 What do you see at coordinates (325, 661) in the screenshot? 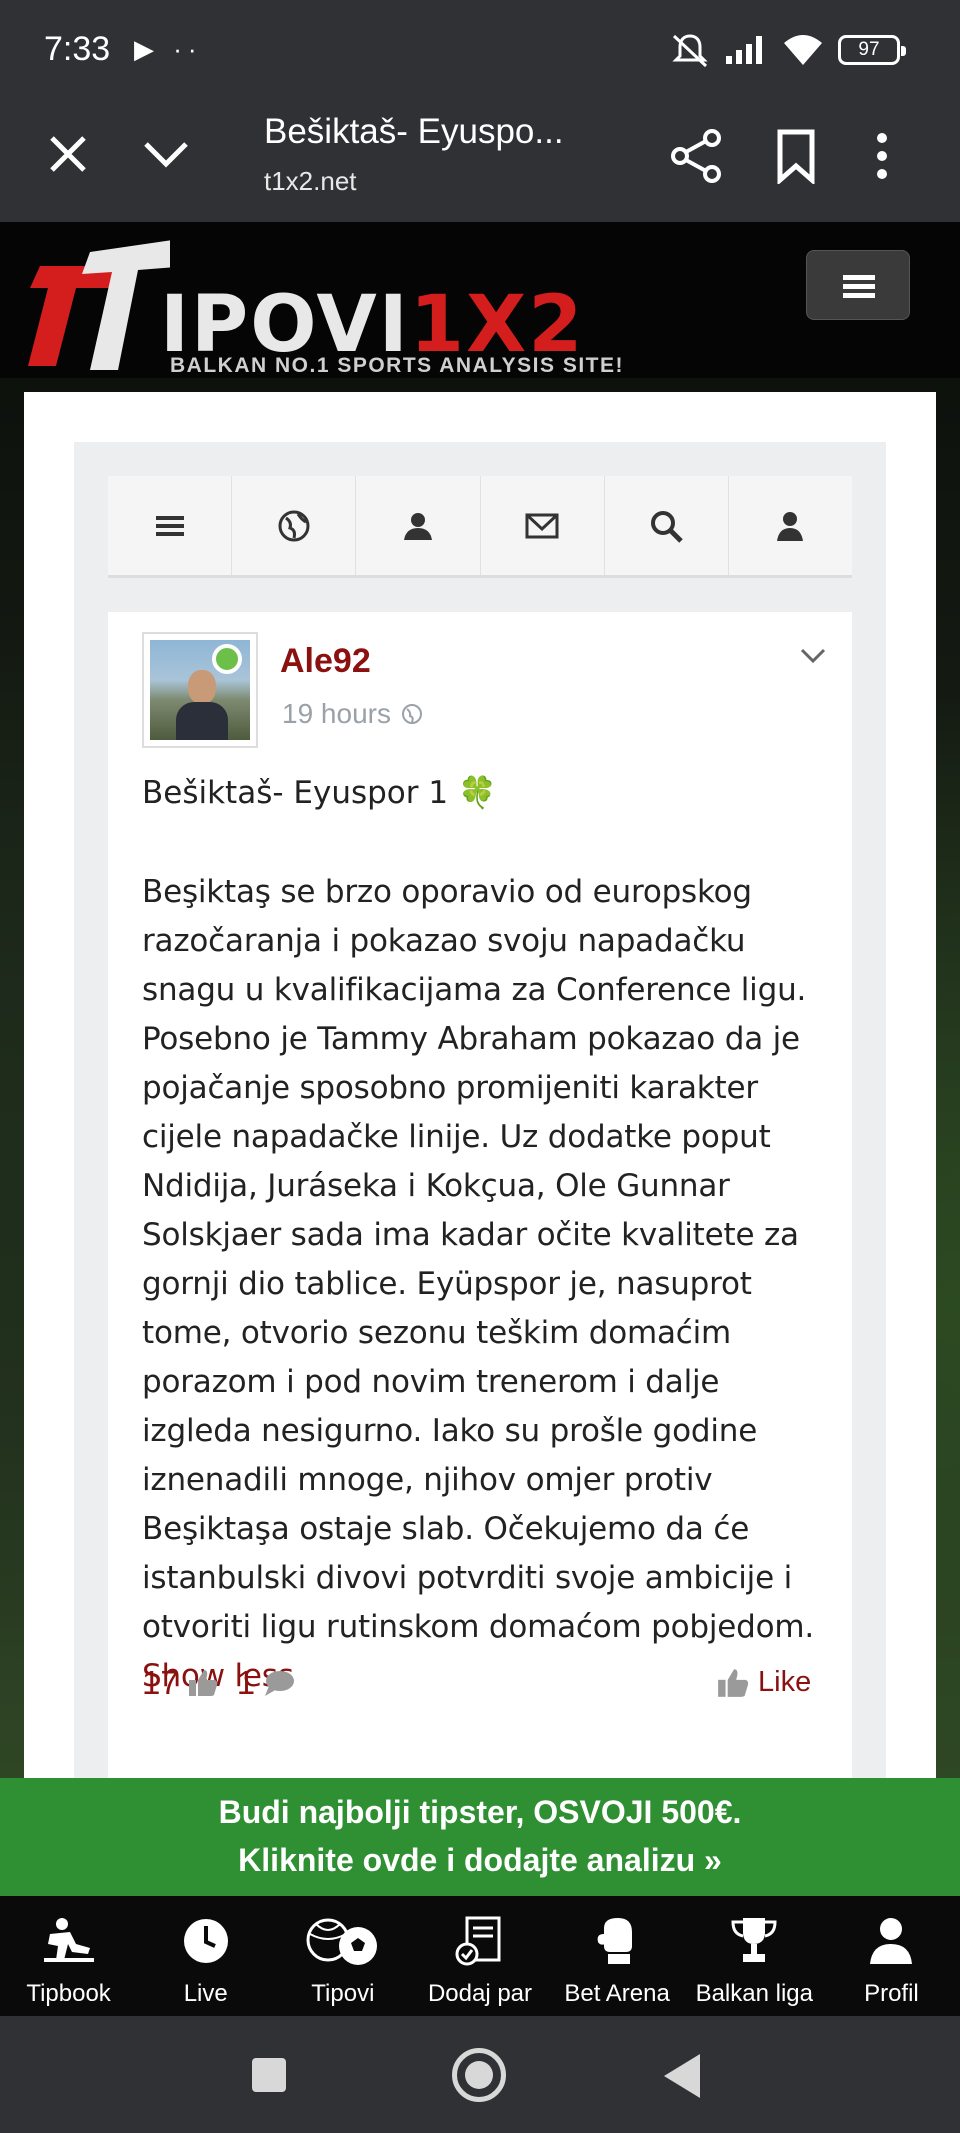
I see `post-author: Ale92` at bounding box center [325, 661].